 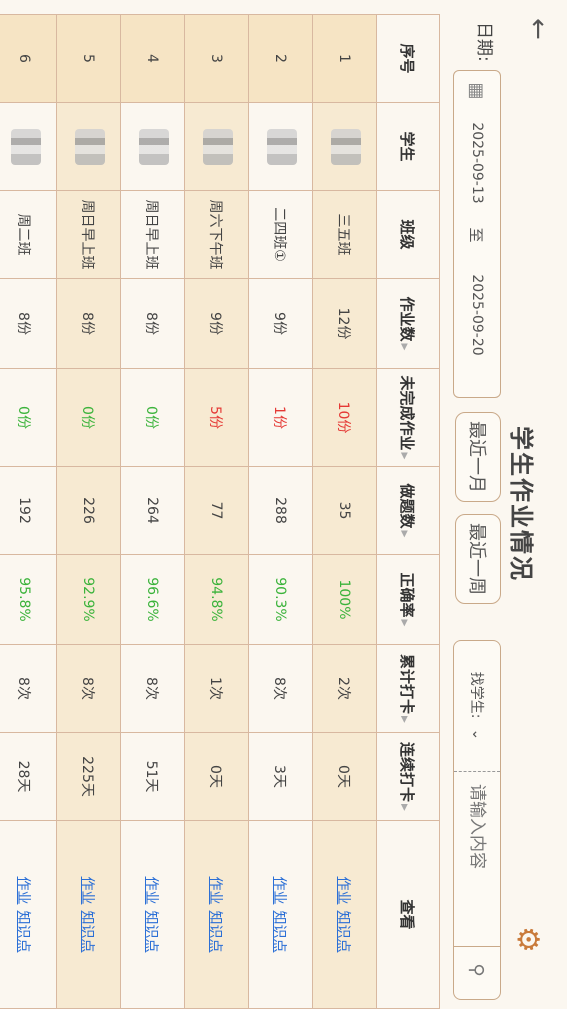 I want to click on streak-cell: 28天, so click(x=28, y=776).